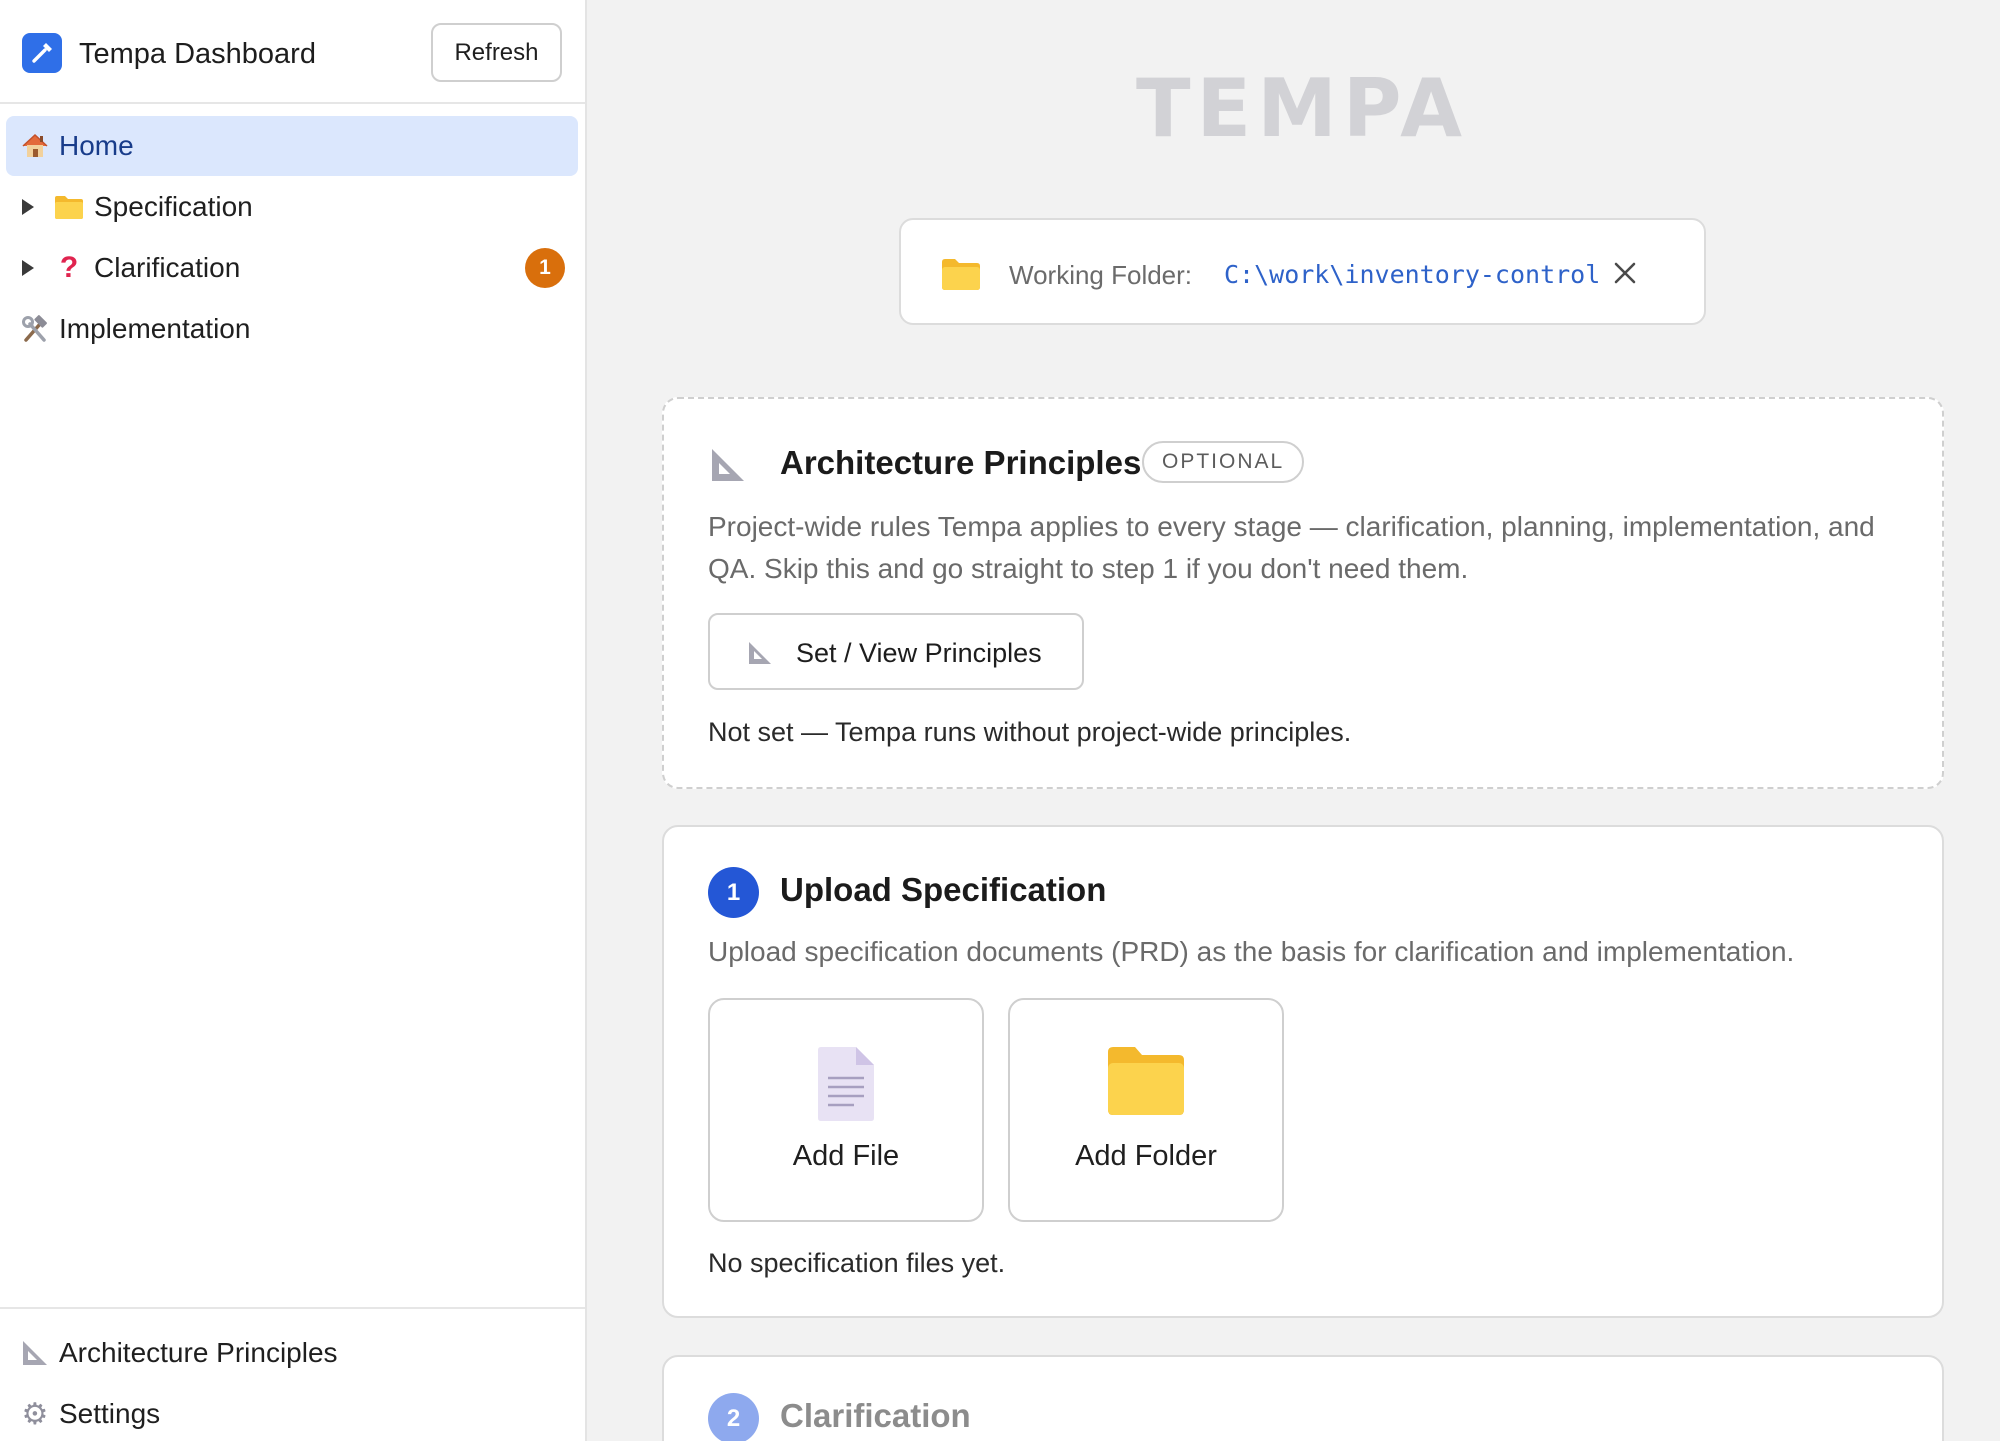 This screenshot has width=2000, height=1441. Describe the element at coordinates (733, 892) in the screenshot. I see `step-number-badge: 1` at that location.